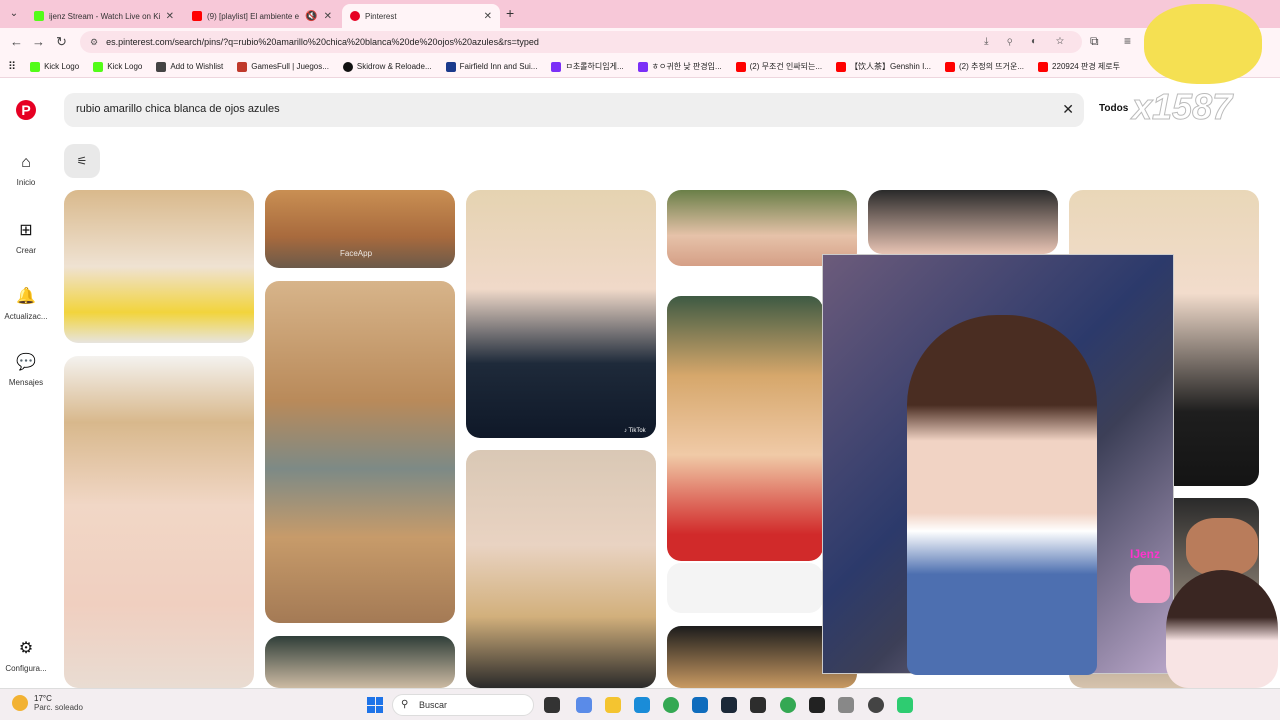 This screenshot has height=720, width=1280. Describe the element at coordinates (311, 16) in the screenshot. I see `mute-icon: 🔇` at that location.